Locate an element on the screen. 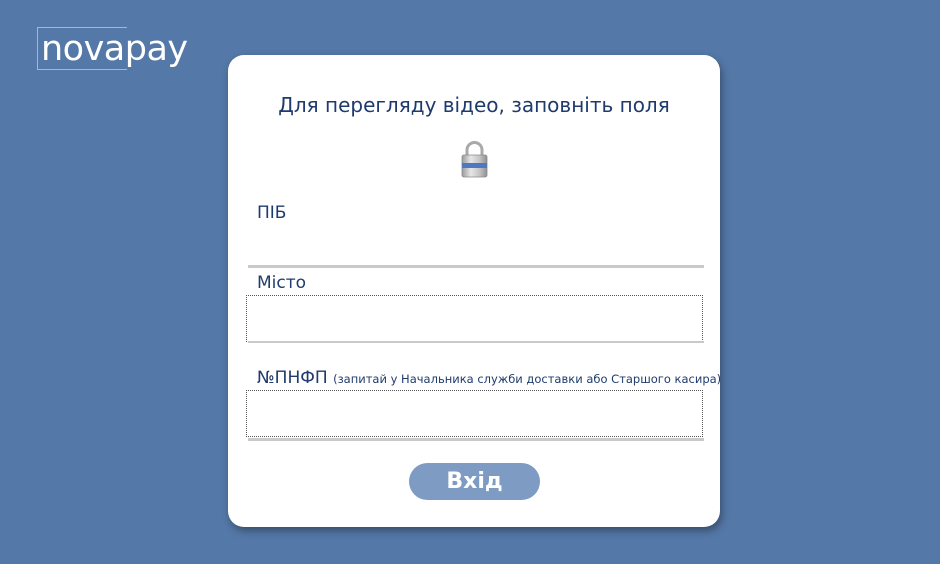  login-button: Вхід is located at coordinates (474, 481).